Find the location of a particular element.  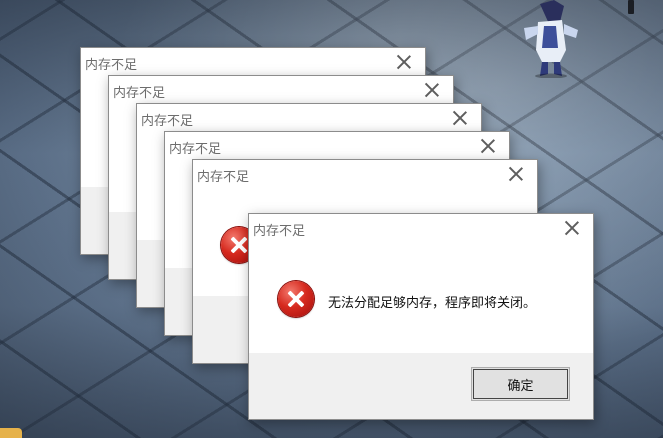

game-character is located at coordinates (551, 39).